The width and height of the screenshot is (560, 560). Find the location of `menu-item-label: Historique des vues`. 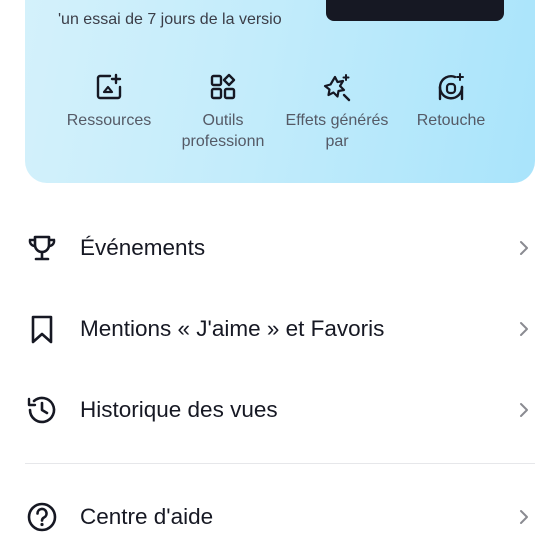

menu-item-label: Historique des vues is located at coordinates (179, 409).